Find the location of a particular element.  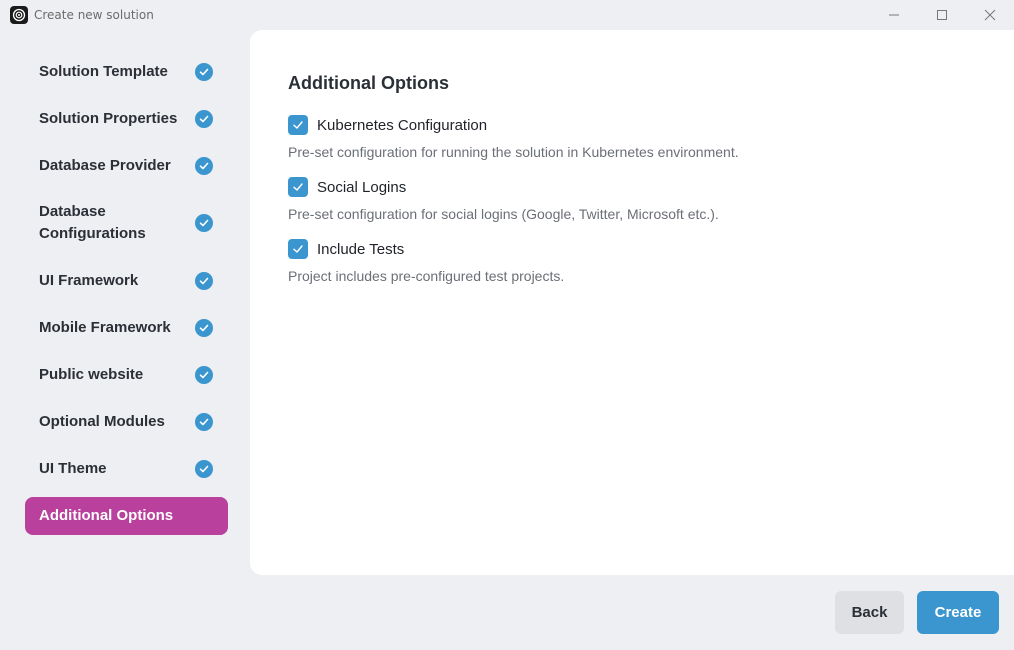

minimize-button is located at coordinates (894, 15).